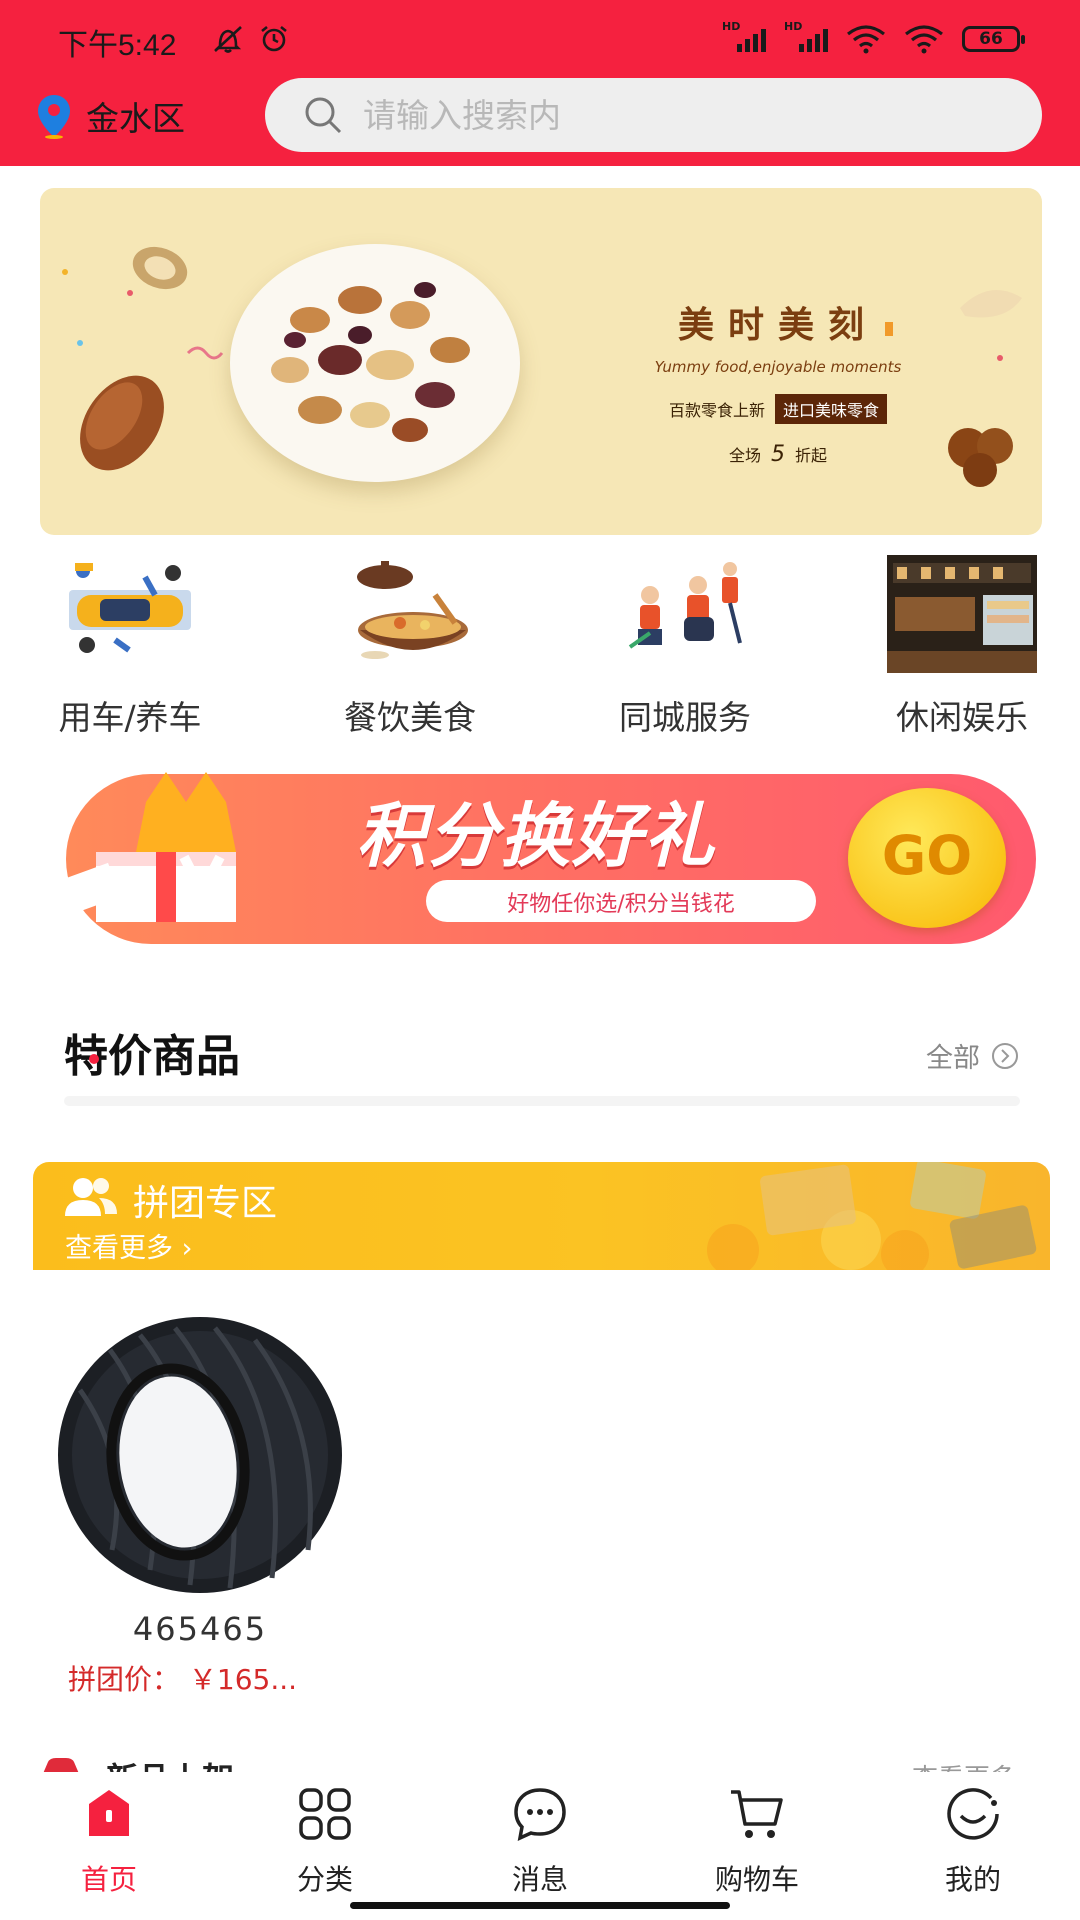 The height and width of the screenshot is (1920, 1080). What do you see at coordinates (757, 1814) in the screenshot?
I see `cart-icon` at bounding box center [757, 1814].